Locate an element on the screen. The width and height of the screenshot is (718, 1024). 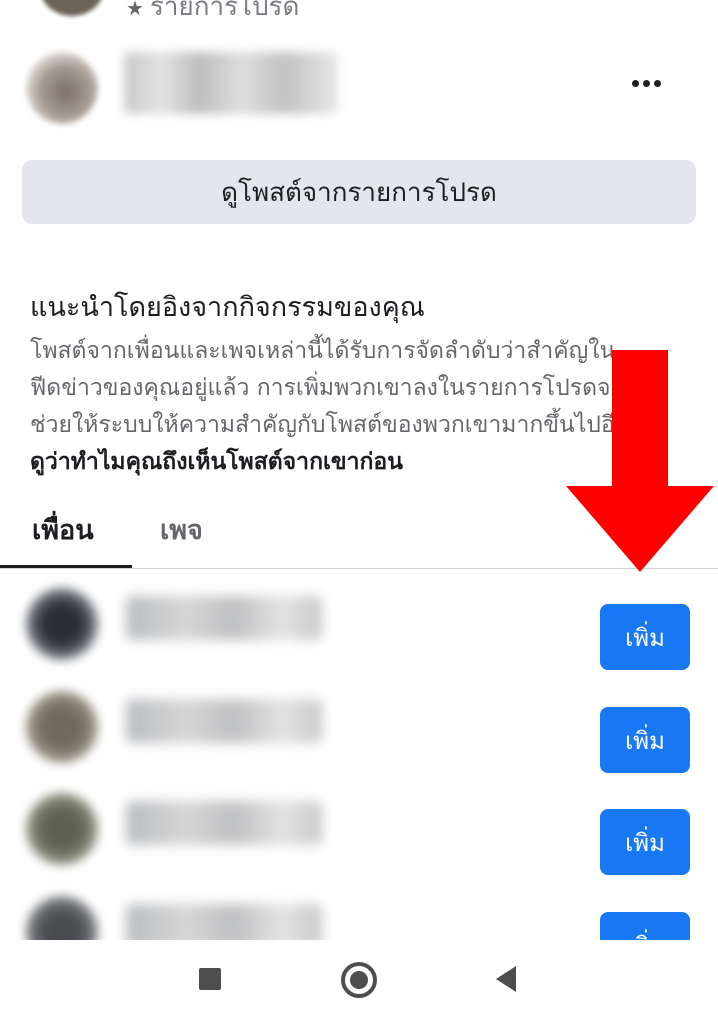
avatar is located at coordinates (62, 88).